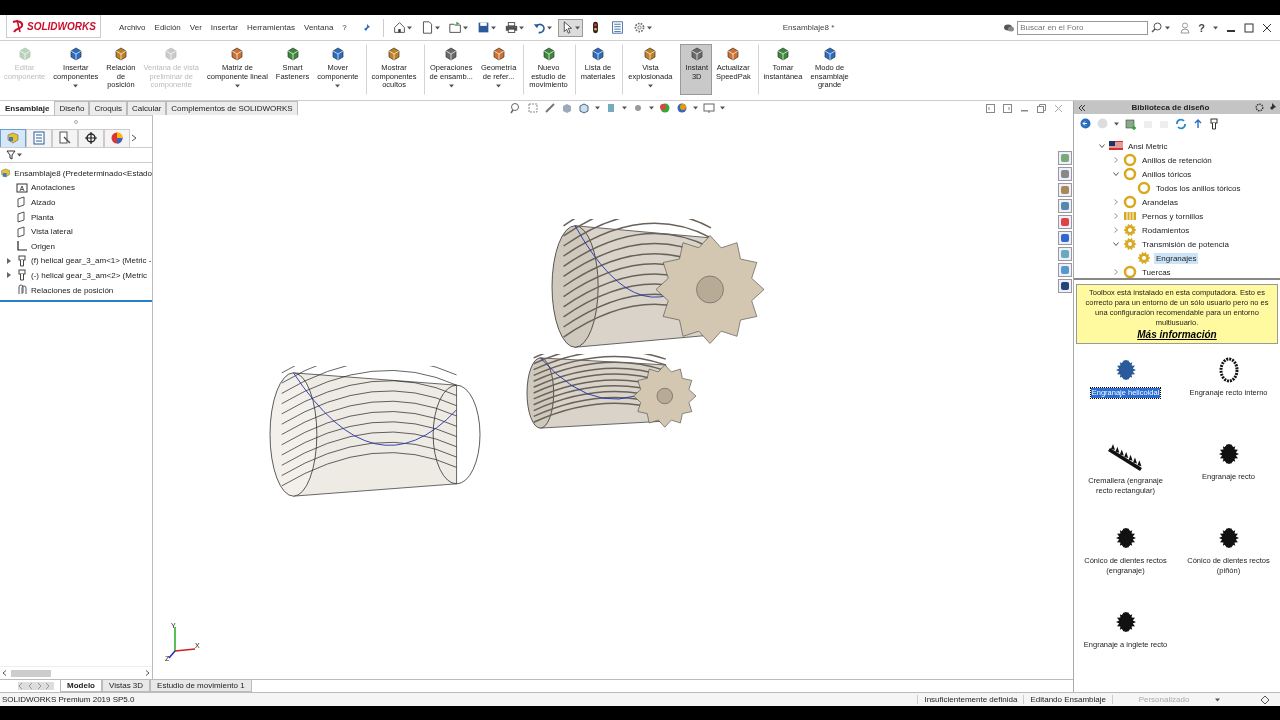 The image size is (1280, 720). What do you see at coordinates (1198, 188) in the screenshot?
I see `tree-item: Todos los anillos tóricos` at bounding box center [1198, 188].